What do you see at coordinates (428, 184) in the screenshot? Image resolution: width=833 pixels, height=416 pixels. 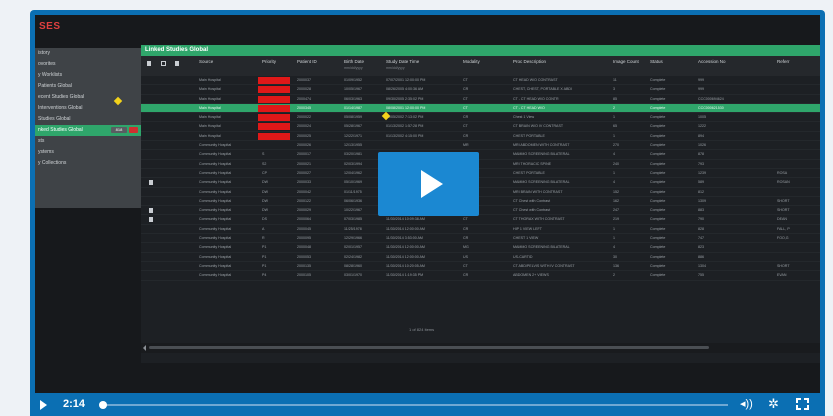 I see `play-button` at bounding box center [428, 184].